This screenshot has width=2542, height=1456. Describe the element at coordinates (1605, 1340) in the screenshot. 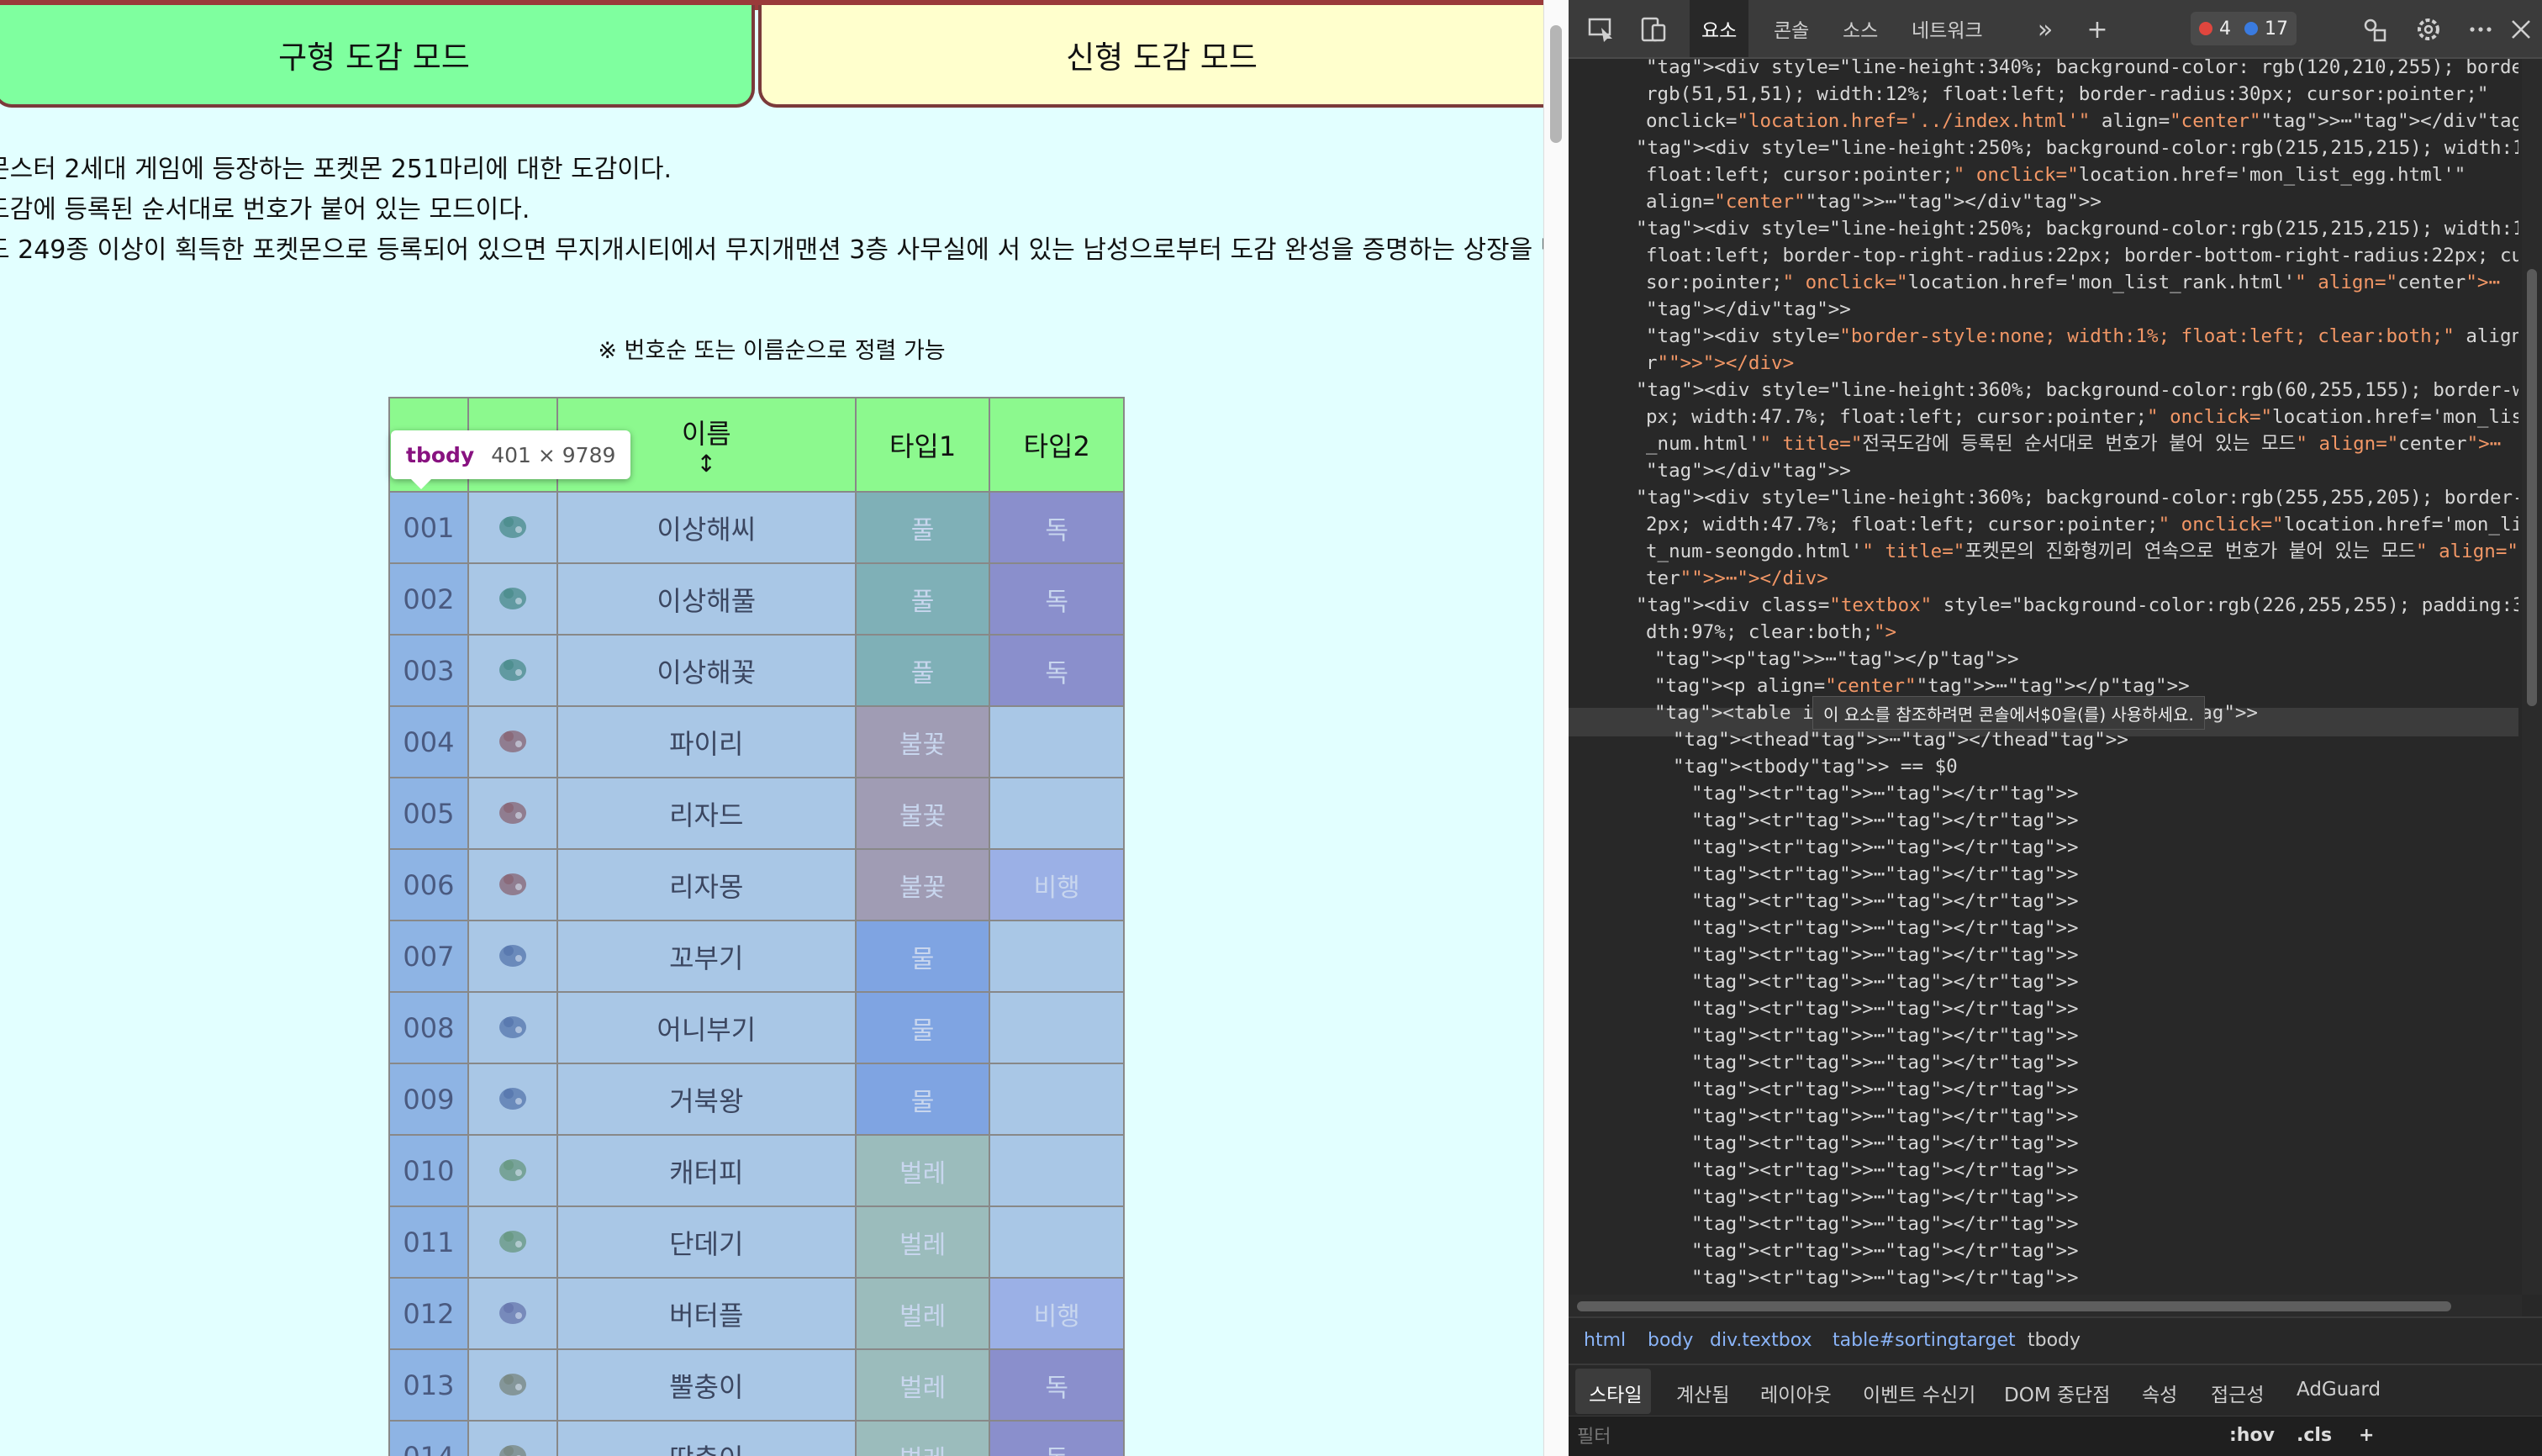

I see `breadcrumb-html: html` at that location.